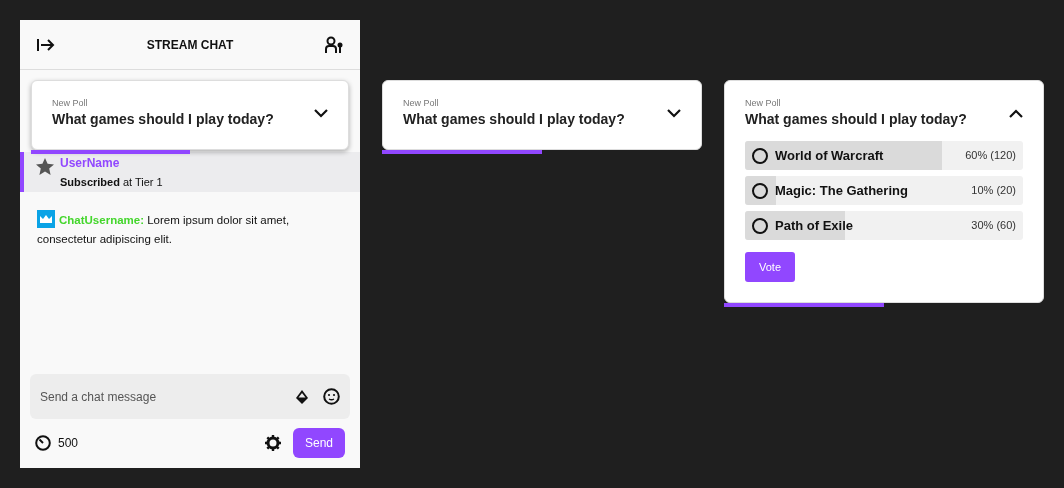  What do you see at coordinates (46, 44) in the screenshot?
I see `collapse-icon` at bounding box center [46, 44].